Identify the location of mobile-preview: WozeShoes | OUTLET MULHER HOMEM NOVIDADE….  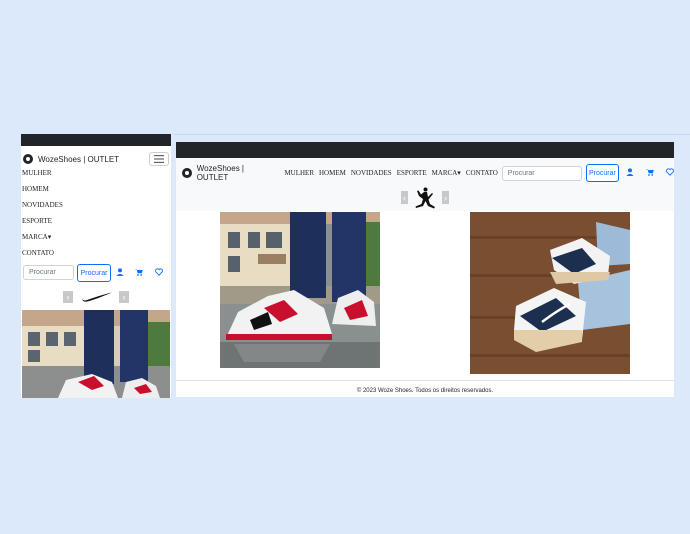
(96, 266).